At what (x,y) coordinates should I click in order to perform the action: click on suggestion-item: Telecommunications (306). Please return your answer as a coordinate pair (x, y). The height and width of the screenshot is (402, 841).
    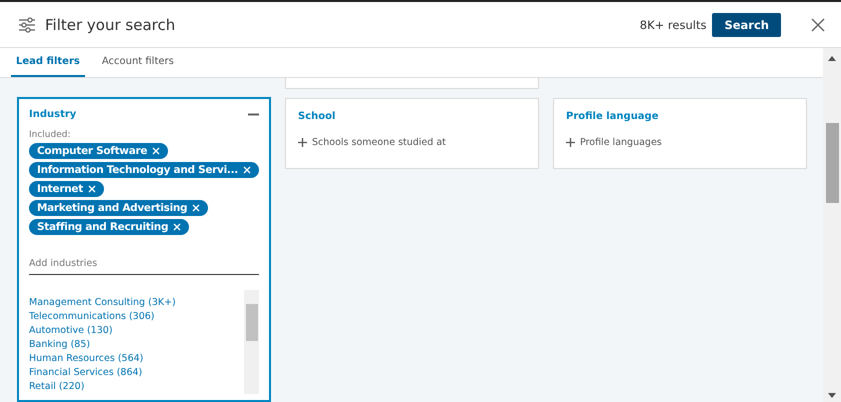
    Looking at the image, I should click on (136, 317).